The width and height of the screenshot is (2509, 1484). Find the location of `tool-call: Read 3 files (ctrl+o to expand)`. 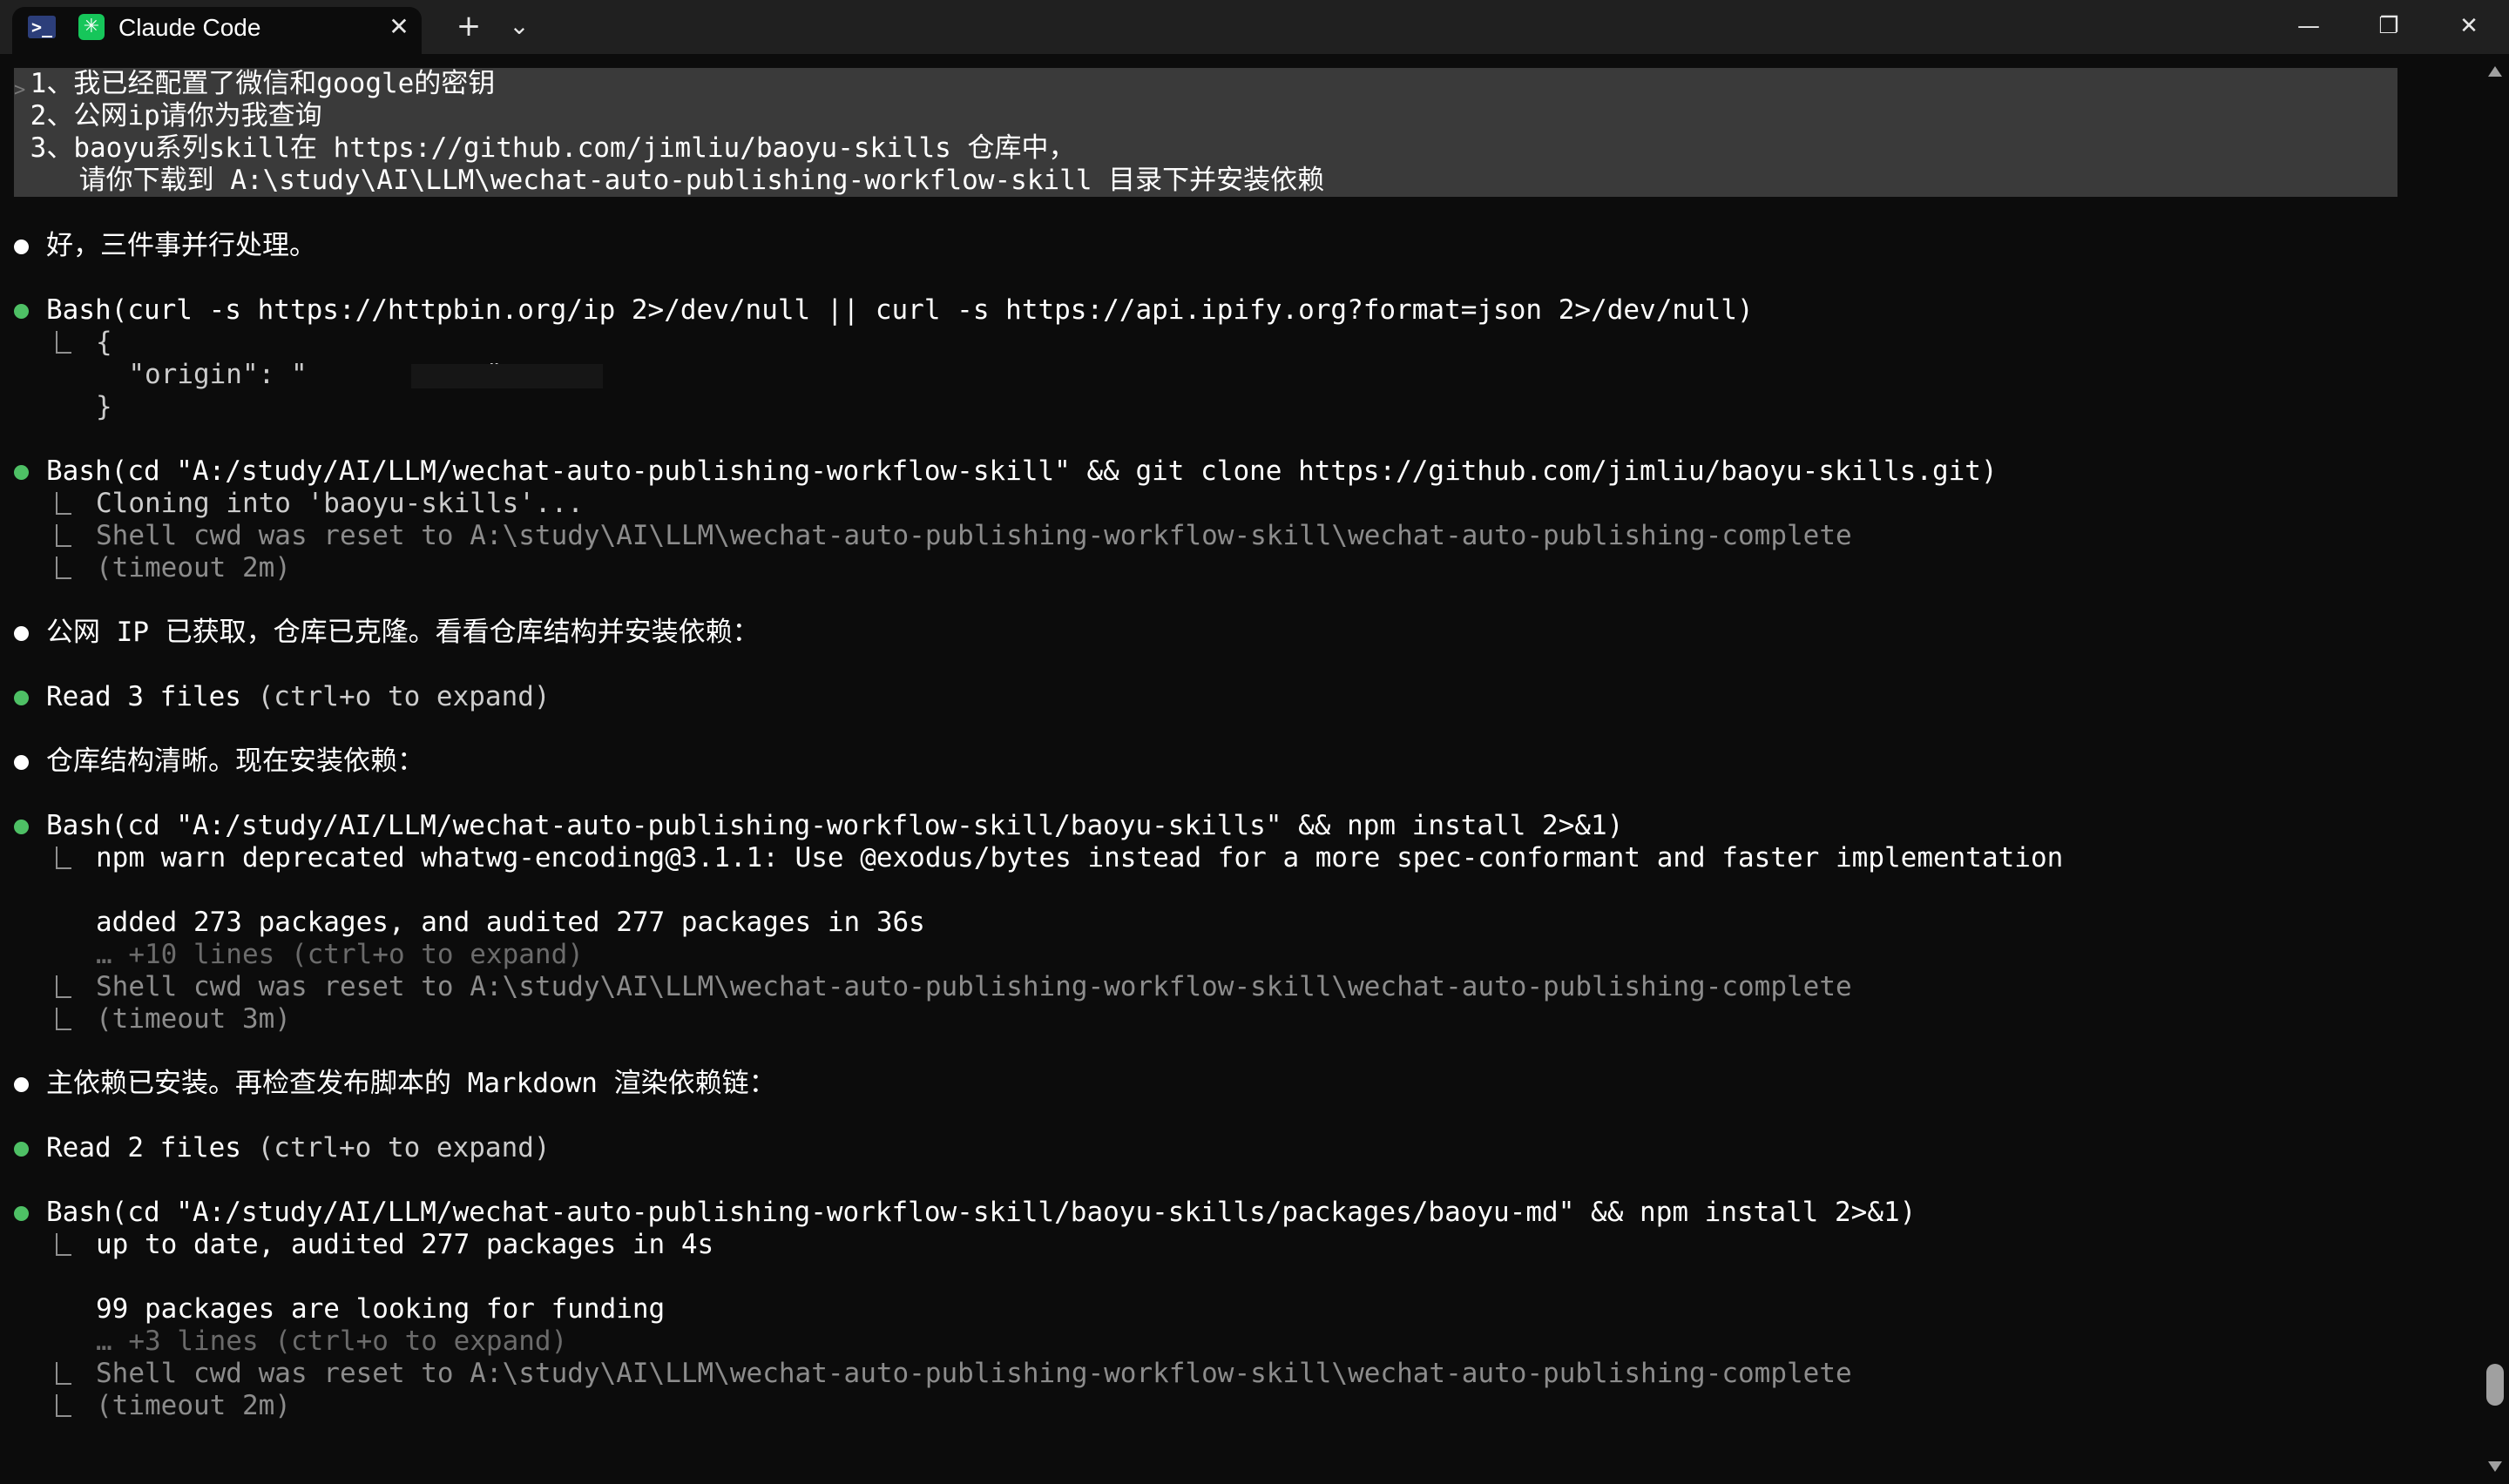

tool-call: Read 3 files (ctrl+o to expand) is located at coordinates (298, 697).